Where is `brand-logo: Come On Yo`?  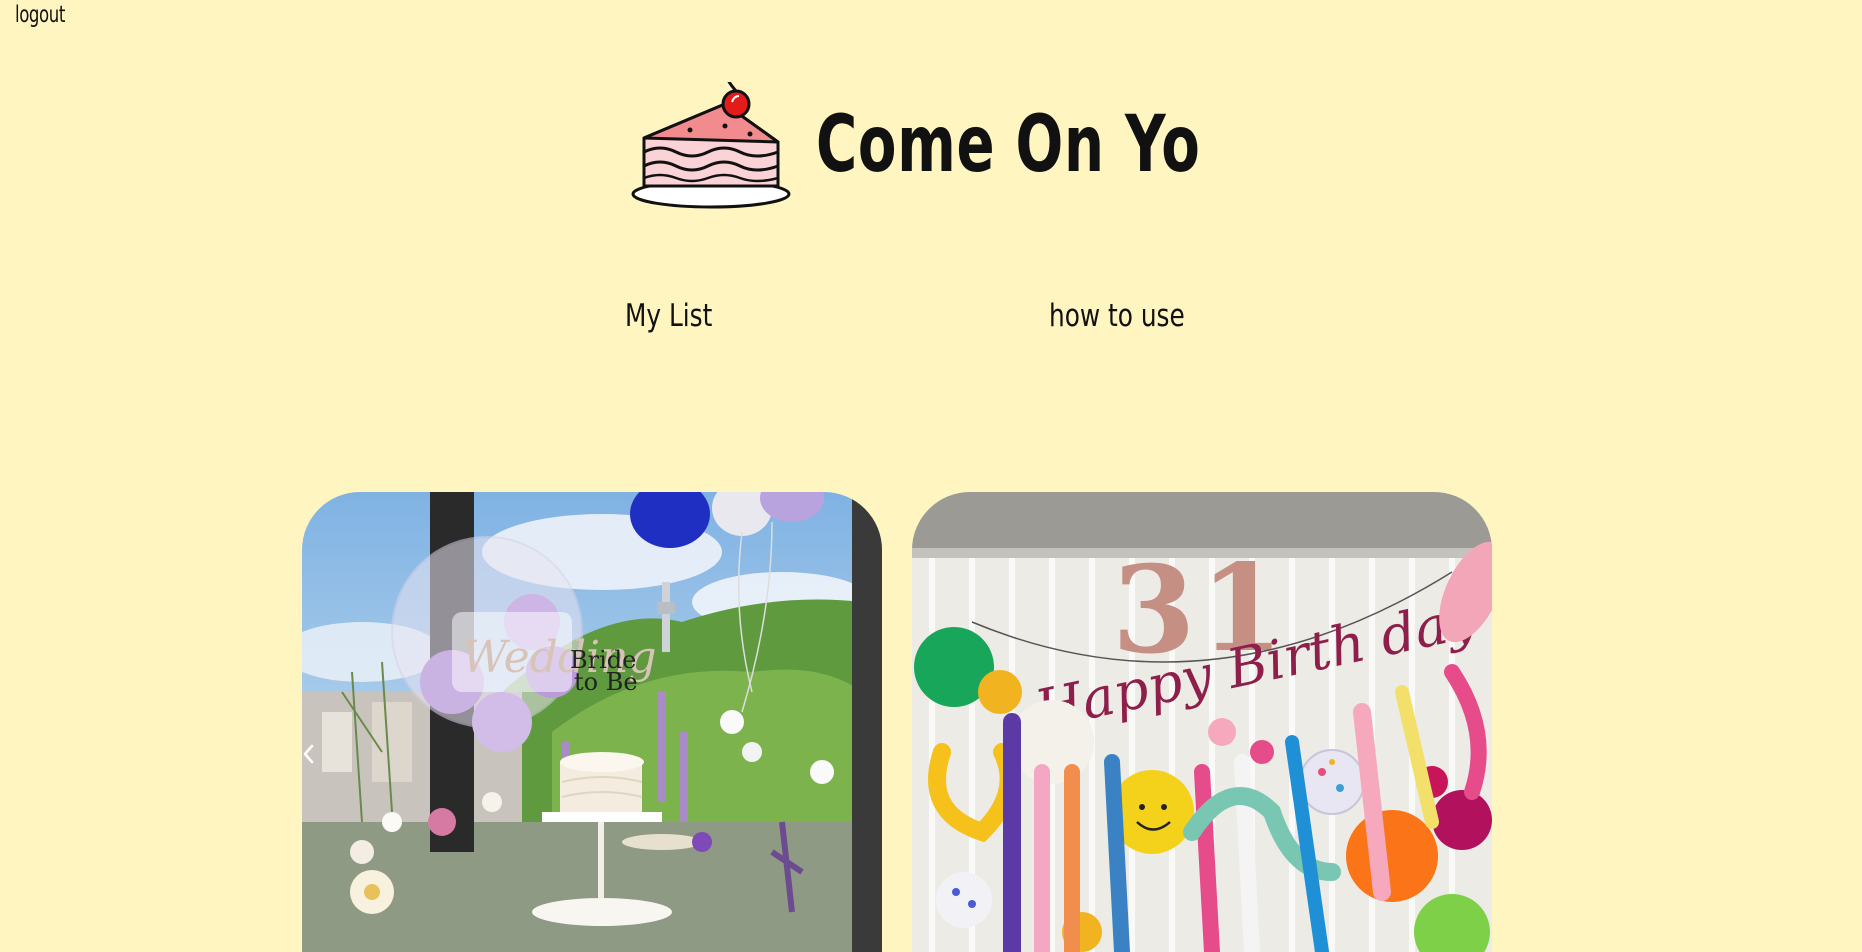
brand-logo: Come On Yo is located at coordinates (915, 147).